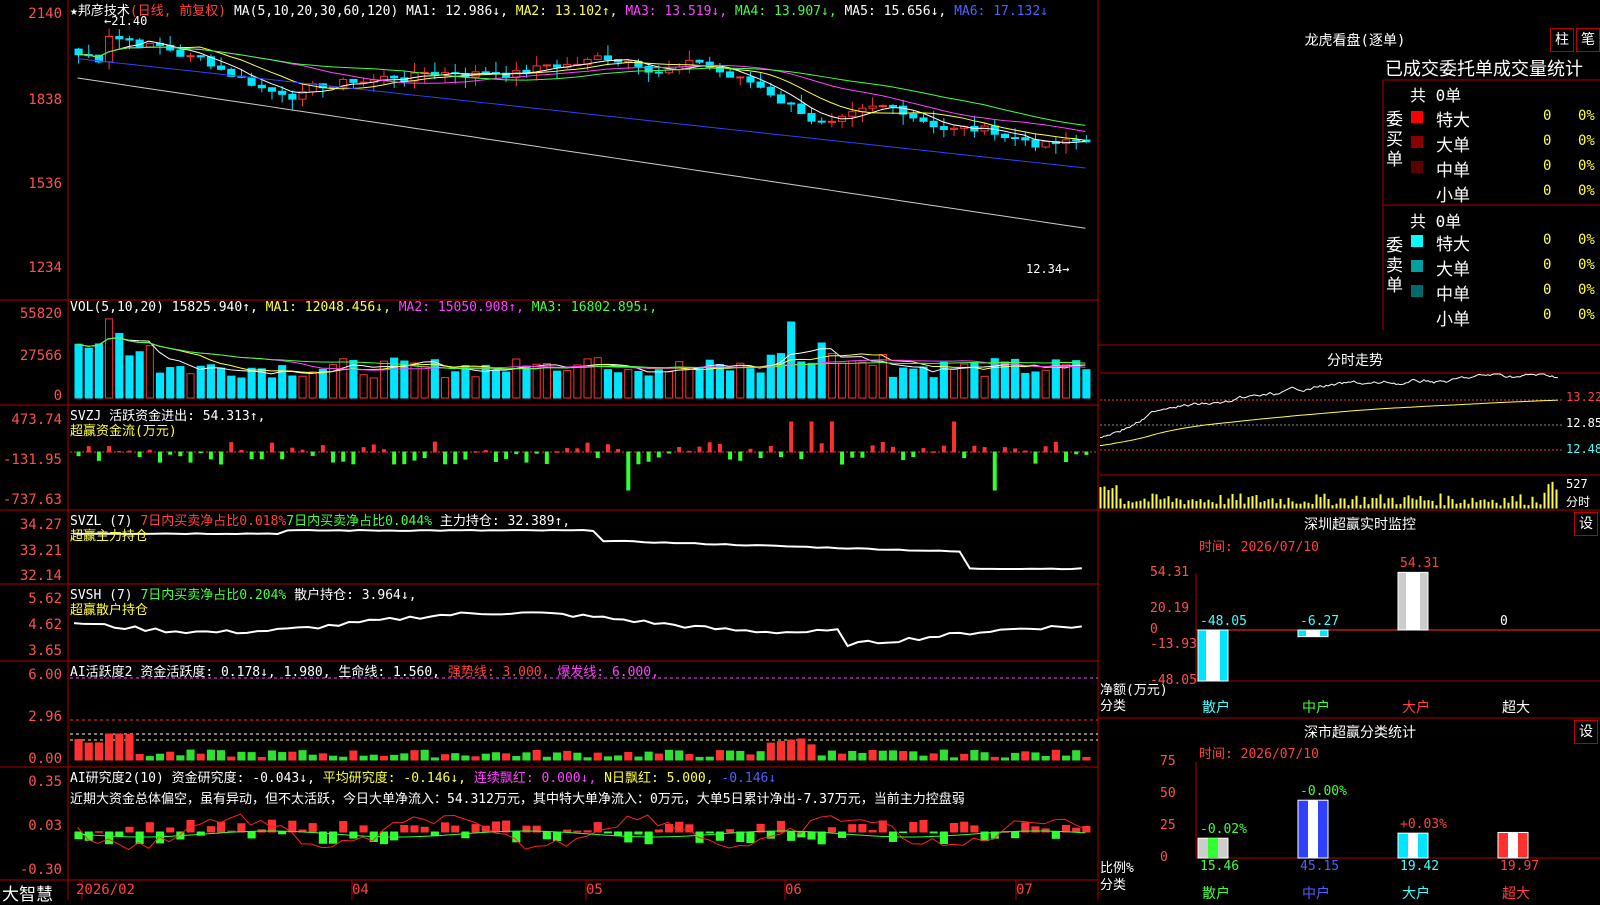  What do you see at coordinates (359, 521) in the screenshot?
I see `svzl-b: 7日内买卖净占比0.044%` at bounding box center [359, 521].